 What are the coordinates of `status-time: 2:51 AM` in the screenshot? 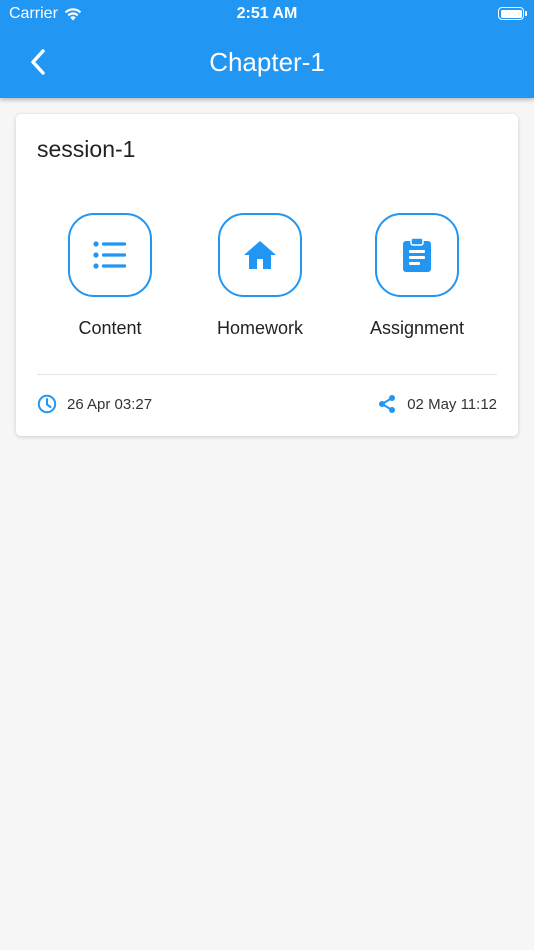 It's located at (267, 13).